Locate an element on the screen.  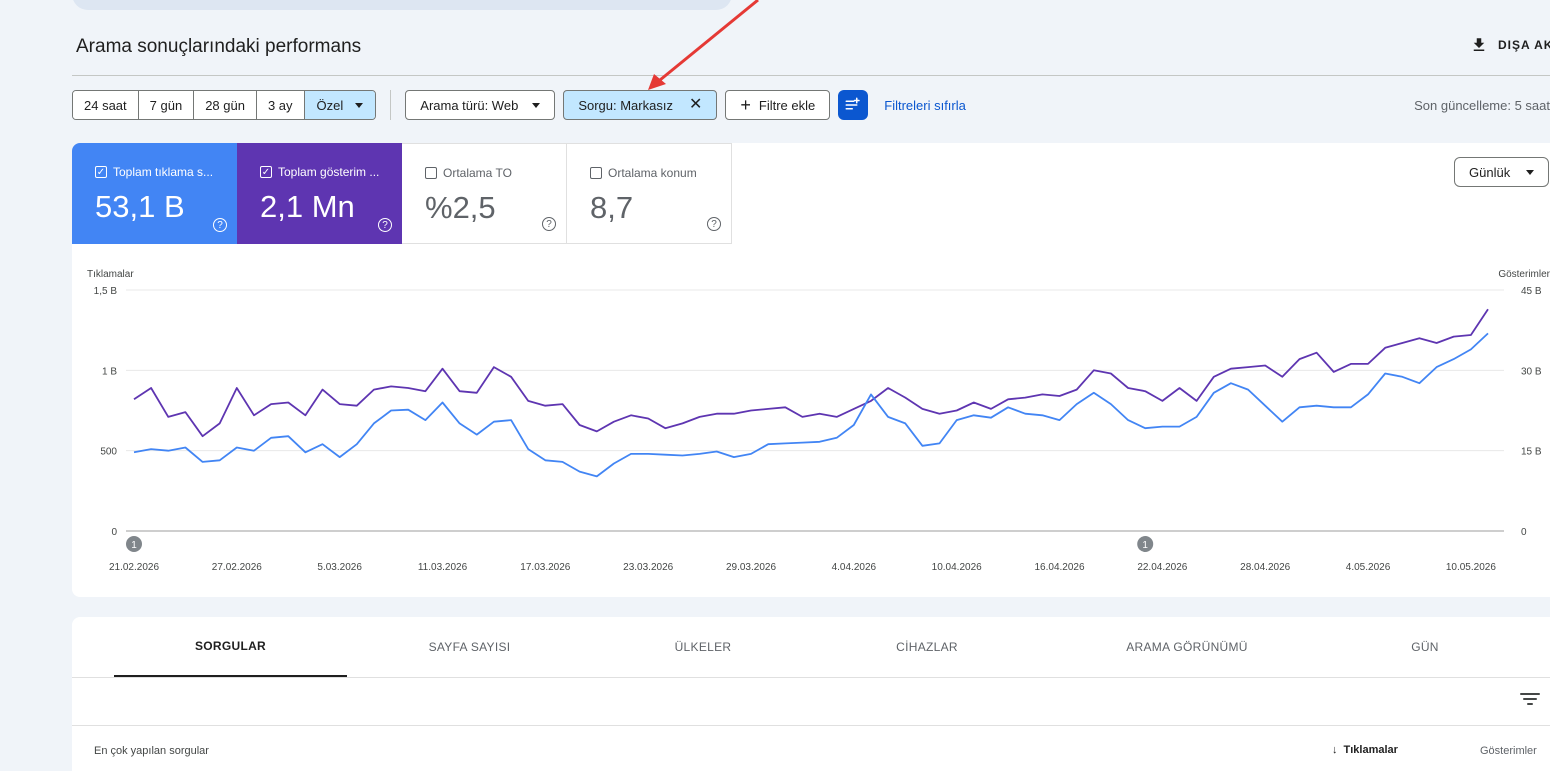
x-tick-label: 27.02.2026 is located at coordinates (237, 567).